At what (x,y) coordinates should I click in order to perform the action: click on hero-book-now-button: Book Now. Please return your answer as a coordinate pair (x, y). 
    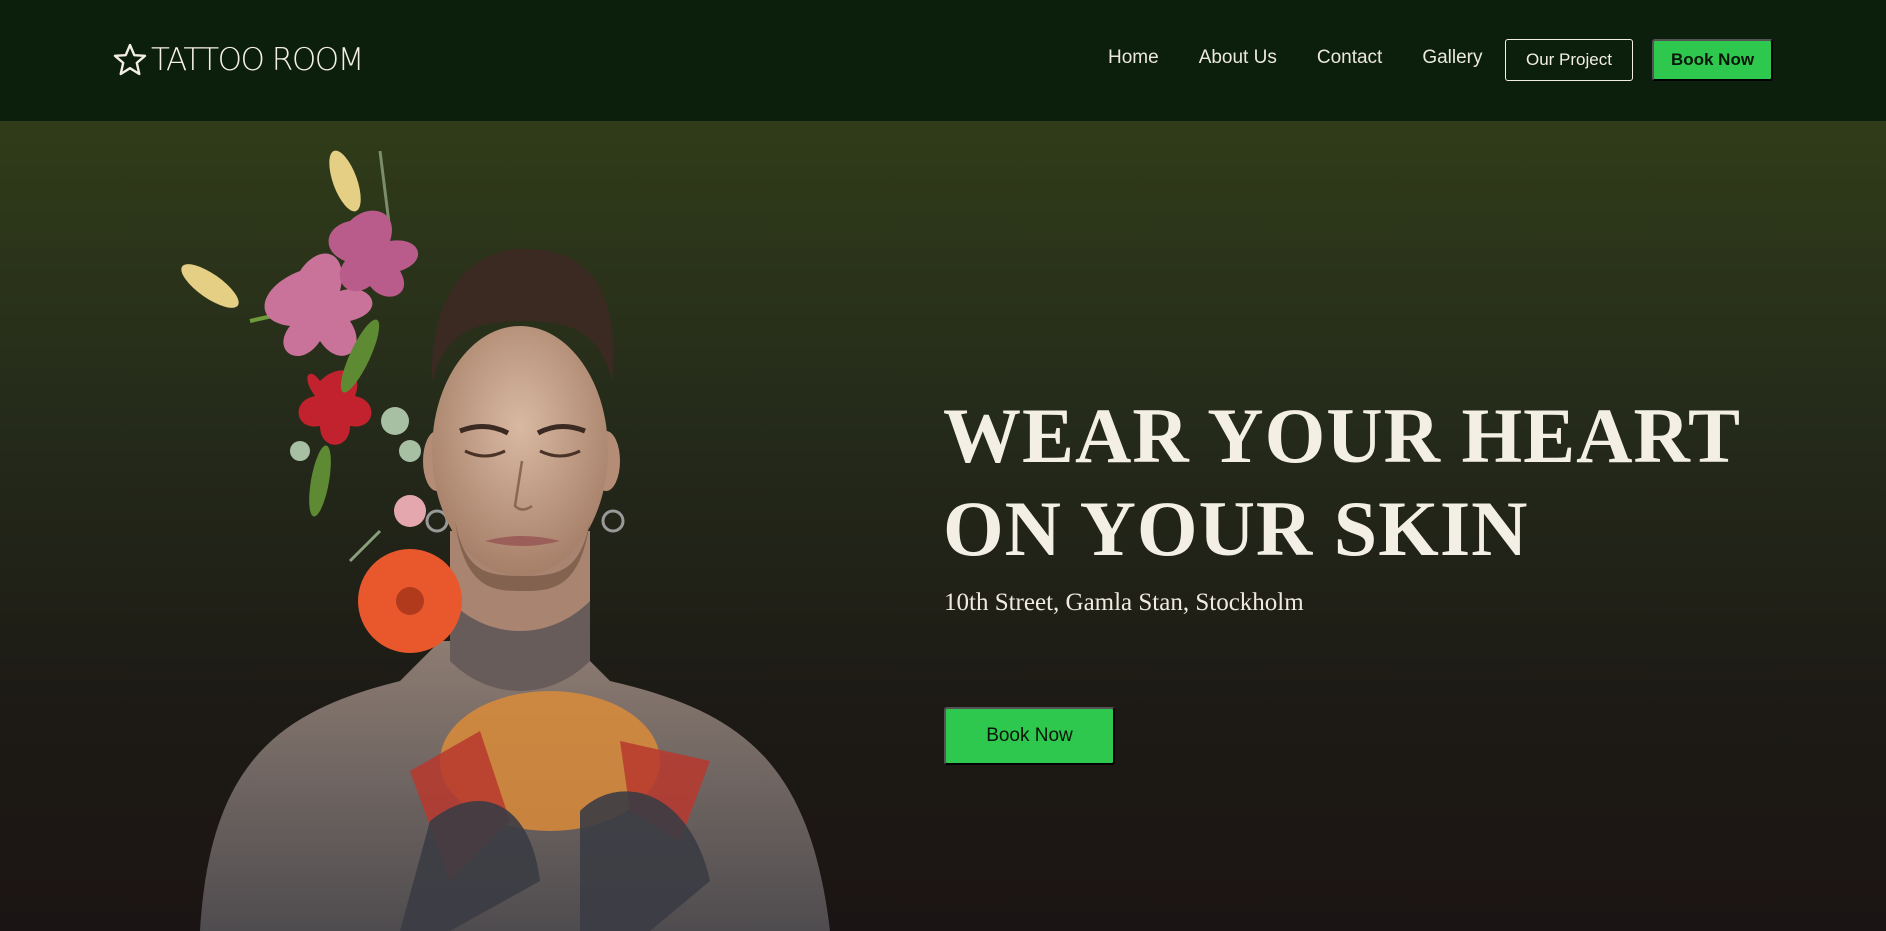
    Looking at the image, I should click on (1029, 736).